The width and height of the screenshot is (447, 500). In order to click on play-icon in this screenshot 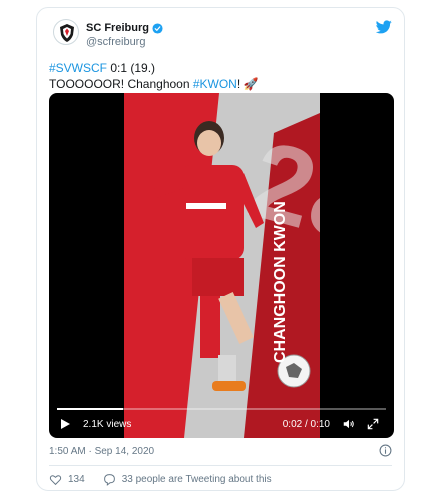, I will do `click(65, 424)`.